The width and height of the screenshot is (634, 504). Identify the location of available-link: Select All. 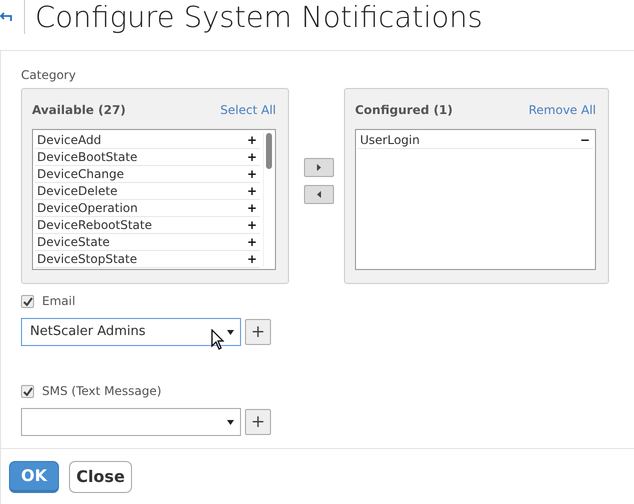
(248, 110).